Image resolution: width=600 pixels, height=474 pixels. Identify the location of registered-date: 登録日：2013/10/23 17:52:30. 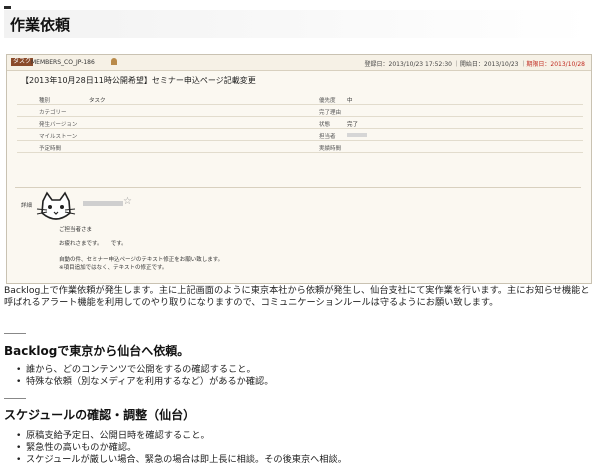
(408, 64).